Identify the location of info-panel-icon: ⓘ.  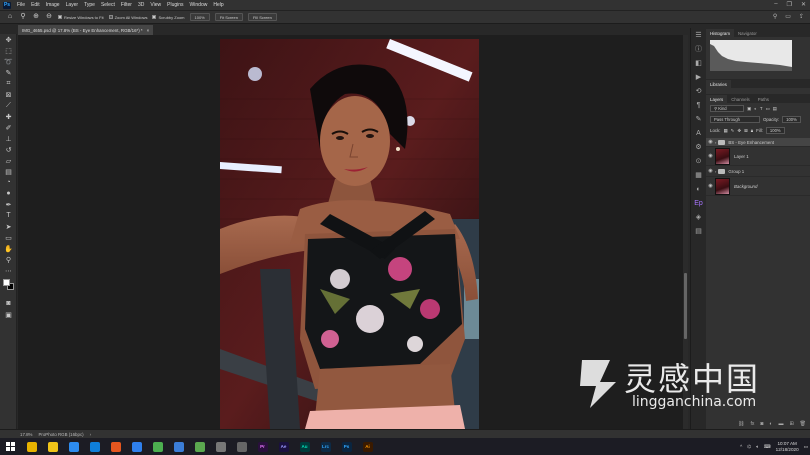
(698, 49).